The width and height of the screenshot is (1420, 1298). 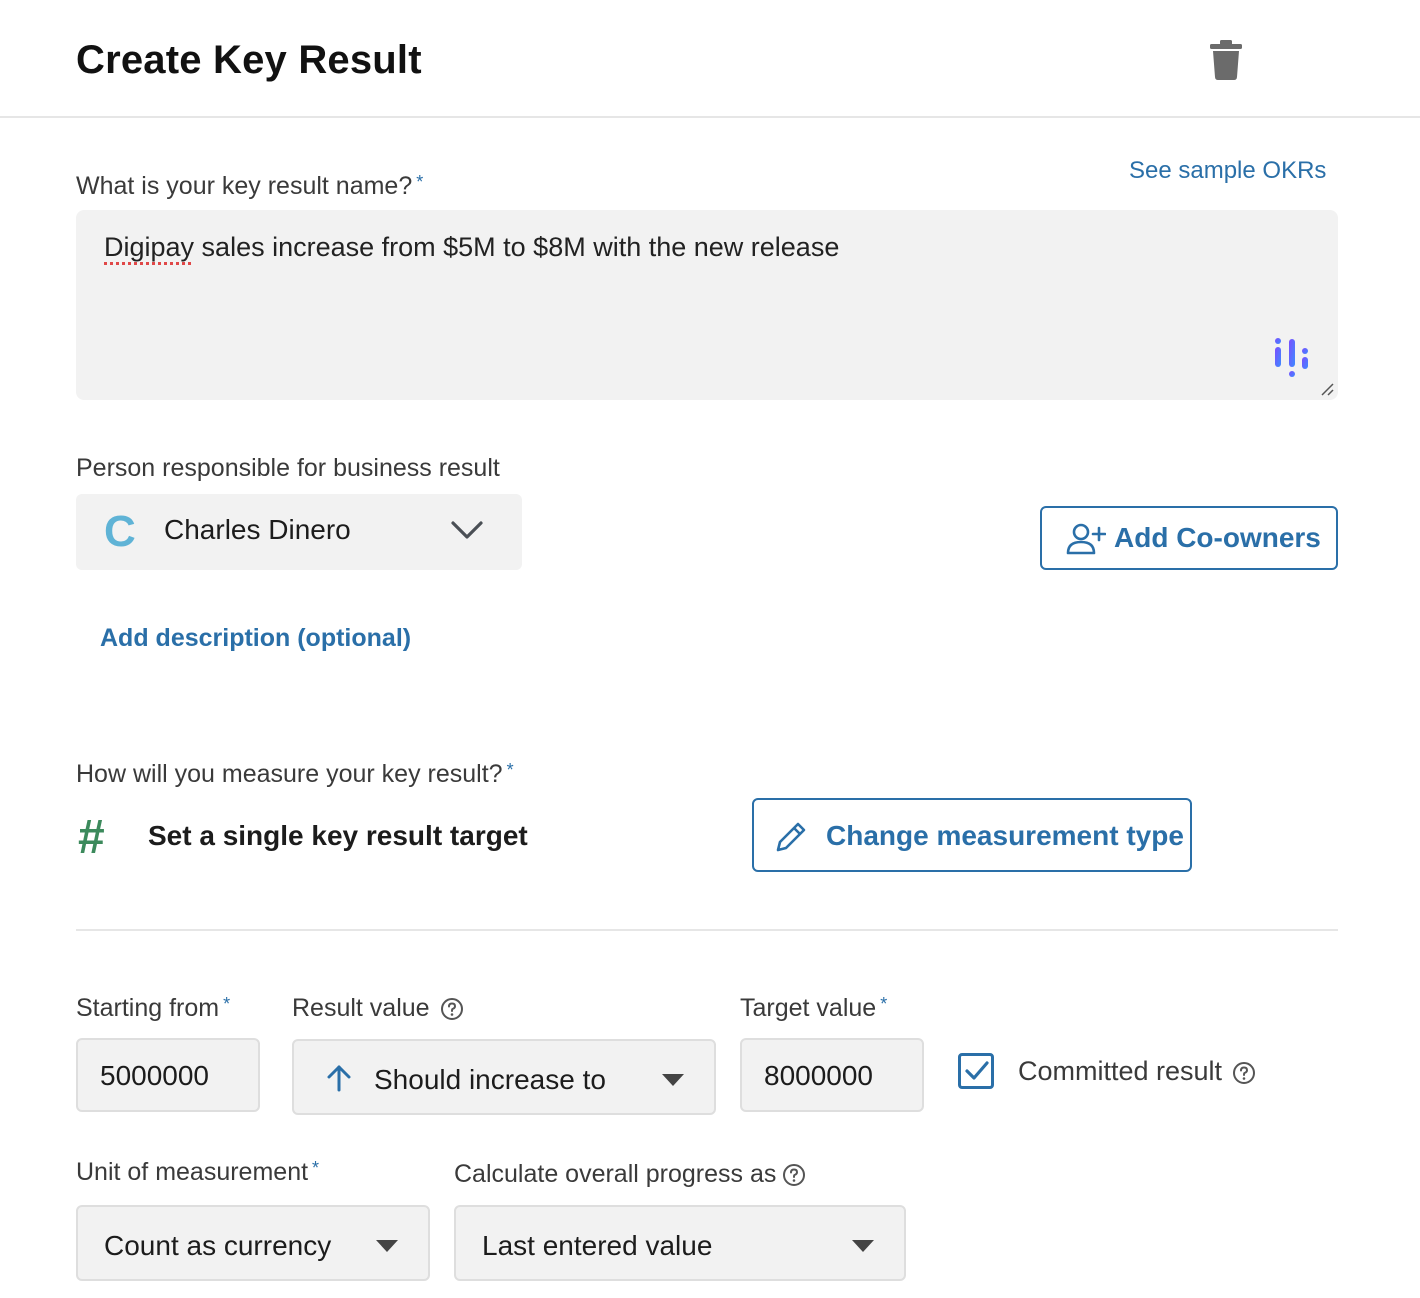 What do you see at coordinates (288, 468) in the screenshot?
I see `owner-label: Person responsible for business result` at bounding box center [288, 468].